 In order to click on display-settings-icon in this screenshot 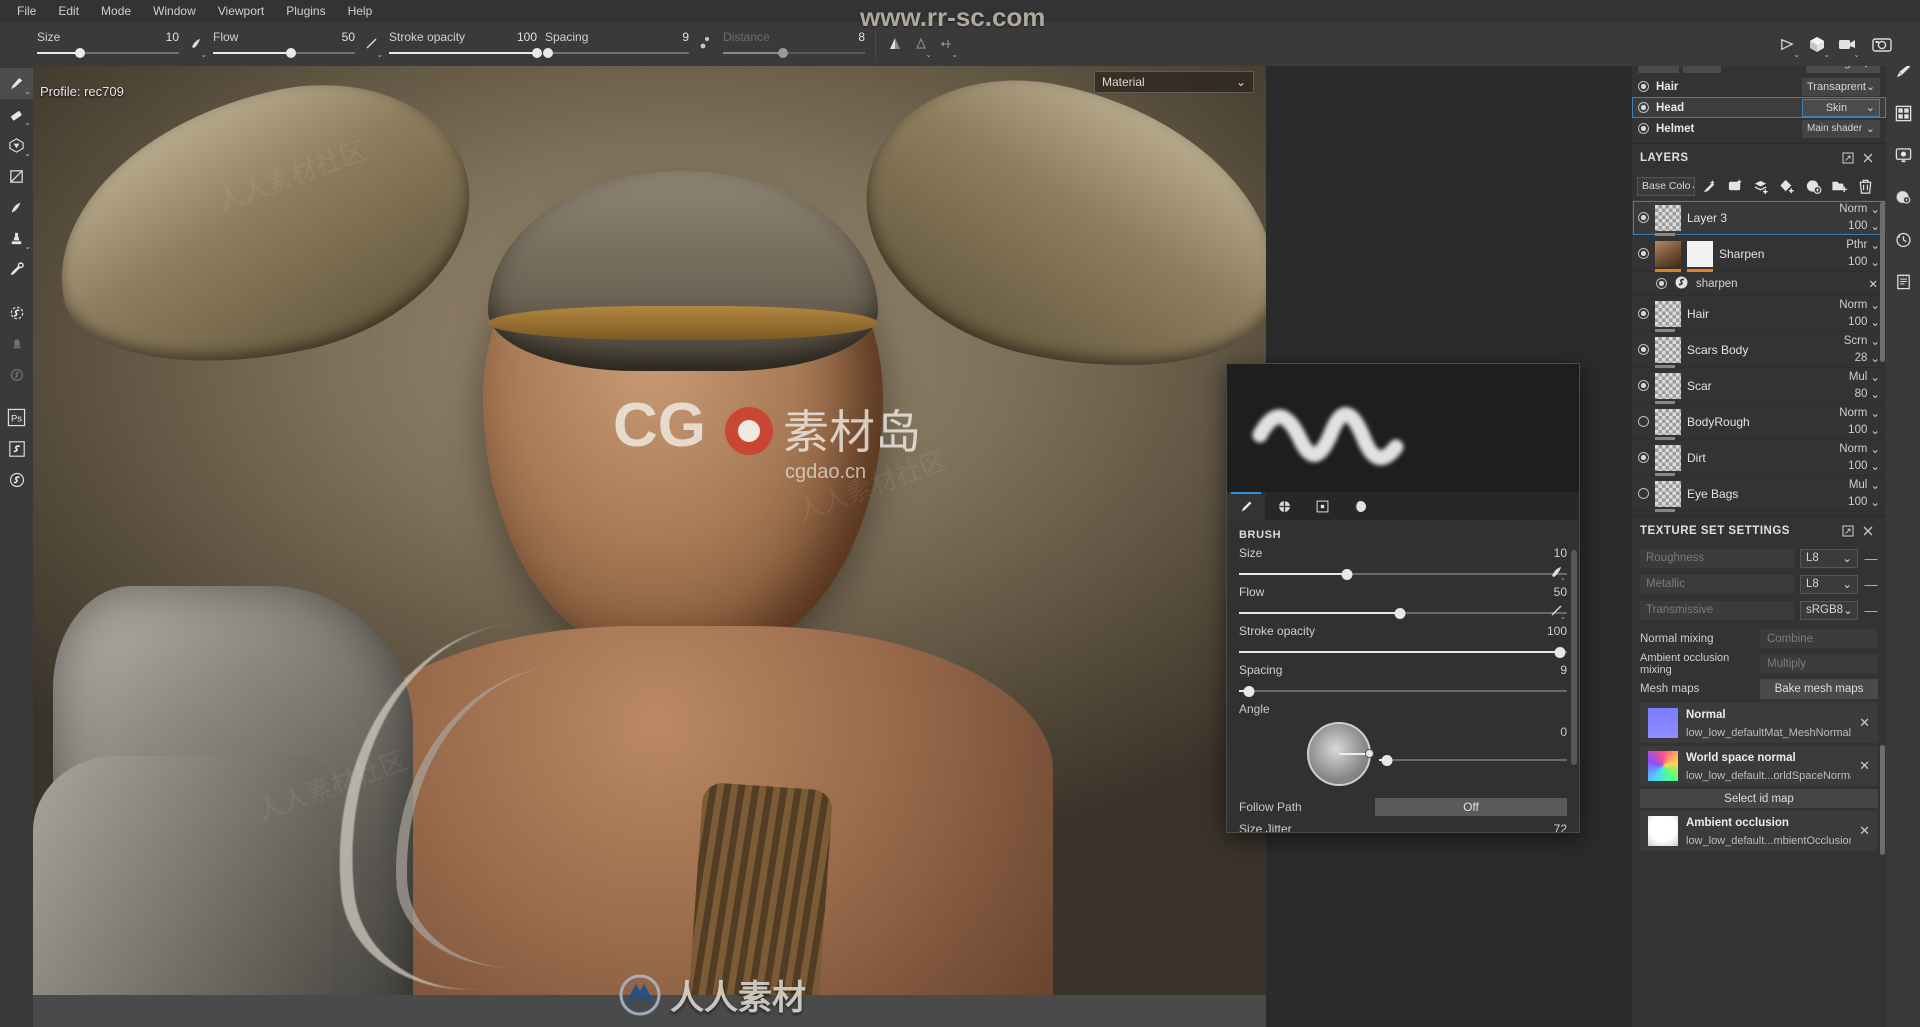, I will do `click(1903, 155)`.